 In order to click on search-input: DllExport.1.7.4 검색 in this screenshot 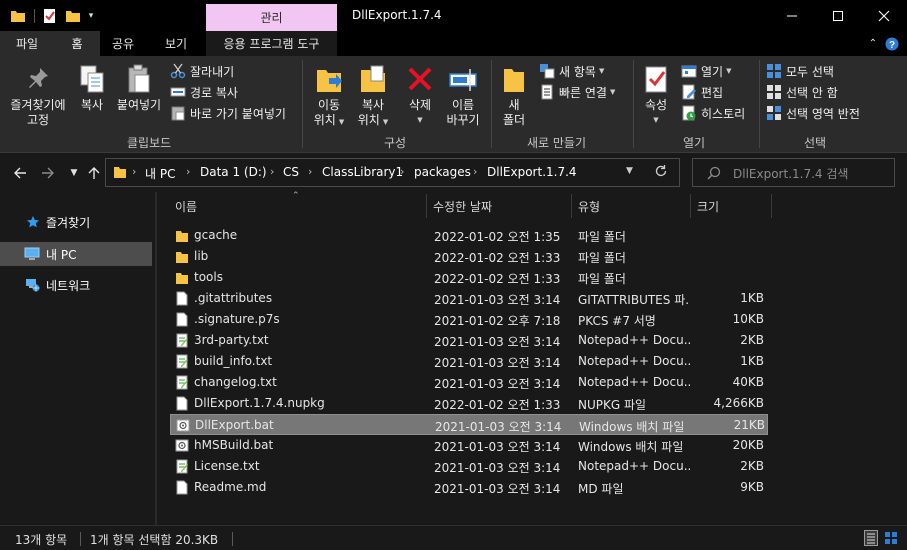, I will do `click(793, 172)`.